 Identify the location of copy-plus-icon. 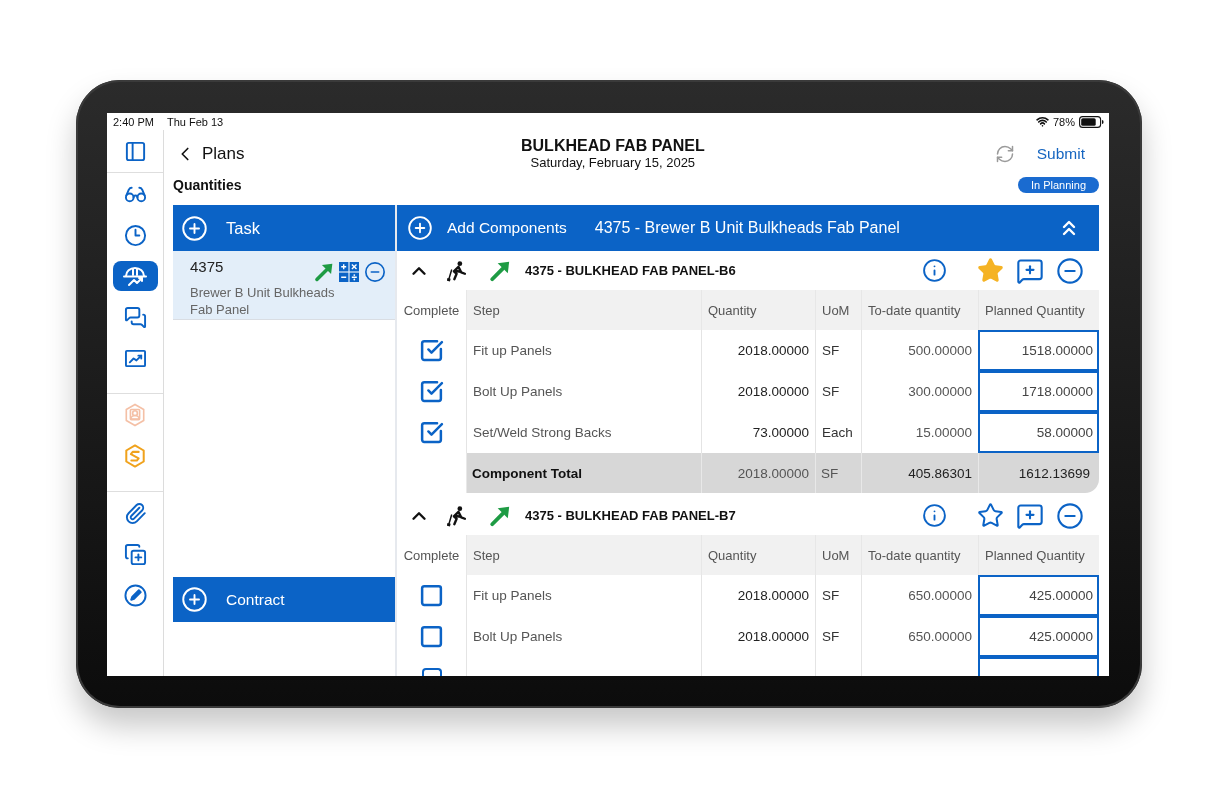
(135, 554).